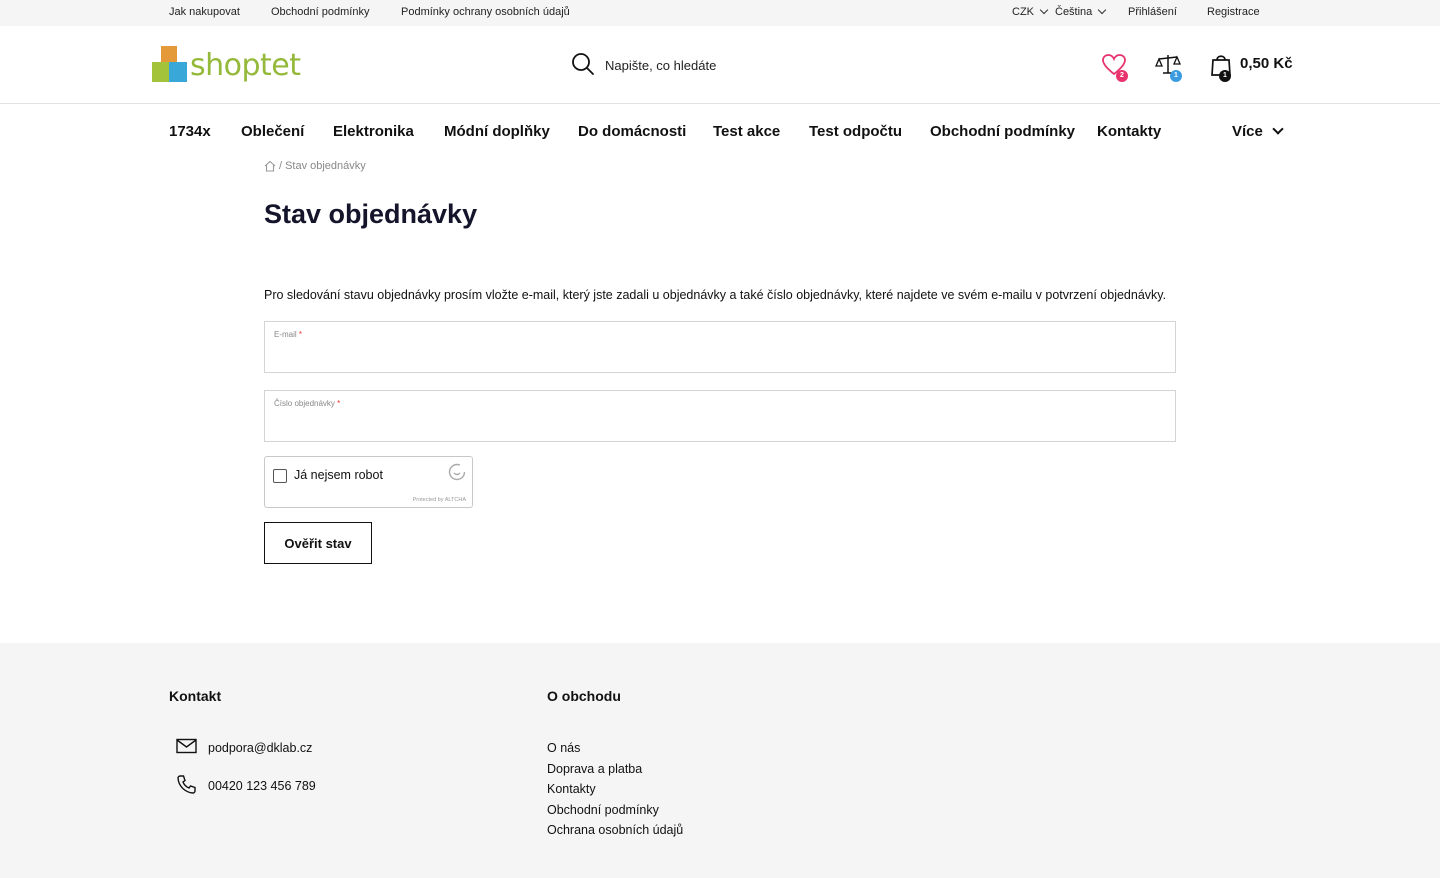  What do you see at coordinates (1152, 12) in the screenshot?
I see `login-link: Přihlášení` at bounding box center [1152, 12].